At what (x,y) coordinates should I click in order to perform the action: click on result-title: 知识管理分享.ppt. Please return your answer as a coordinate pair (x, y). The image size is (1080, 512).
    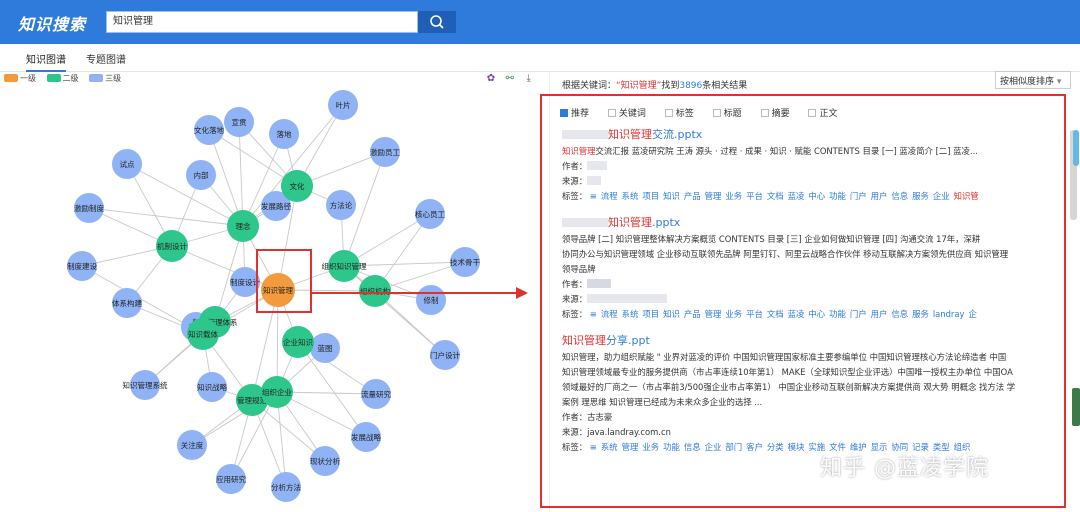
    Looking at the image, I should click on (805, 341).